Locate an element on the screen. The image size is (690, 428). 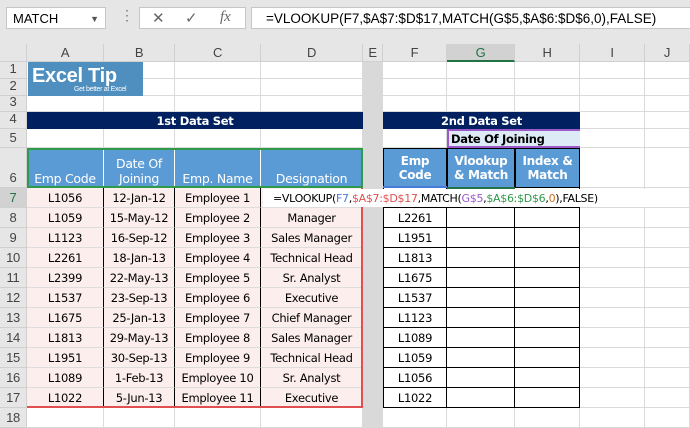
table1-cell: Sales Manager is located at coordinates (312, 338).